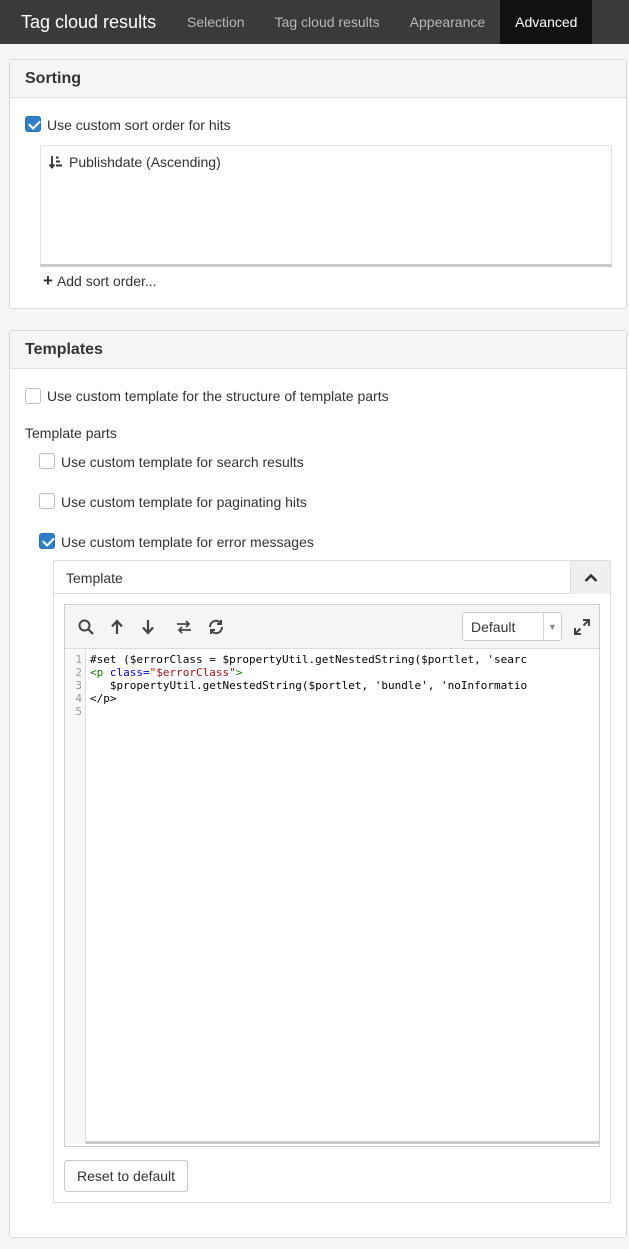  Describe the element at coordinates (216, 627) in the screenshot. I see `refresh-icon` at that location.